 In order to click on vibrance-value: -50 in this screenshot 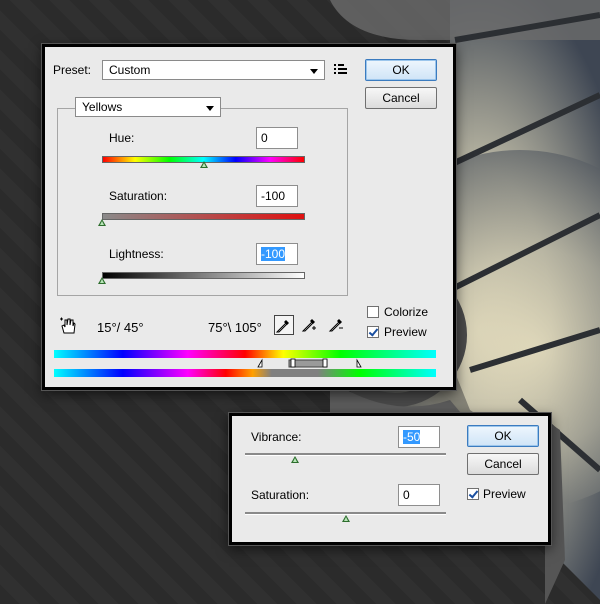, I will do `click(412, 437)`.